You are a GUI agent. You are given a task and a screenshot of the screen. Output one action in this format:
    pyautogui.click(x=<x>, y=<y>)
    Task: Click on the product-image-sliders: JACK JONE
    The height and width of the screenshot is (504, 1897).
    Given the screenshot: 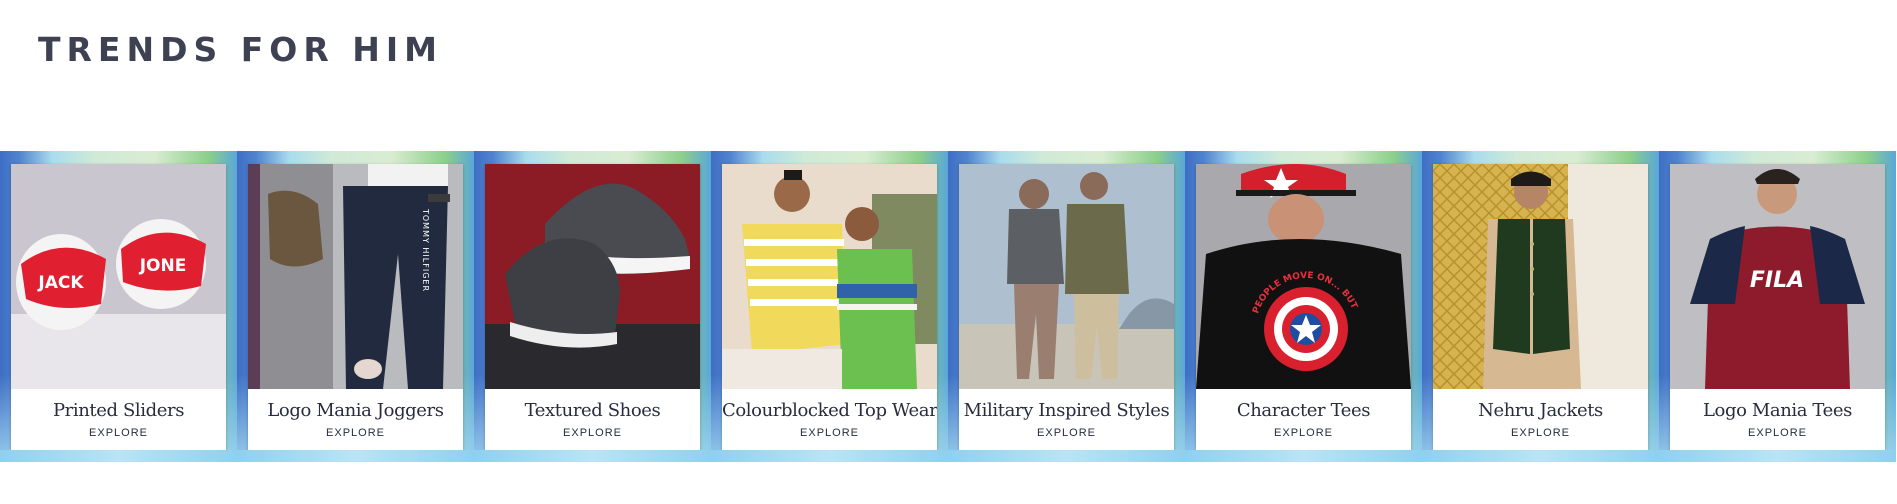 What is the action you would take?
    pyautogui.click(x=118, y=276)
    